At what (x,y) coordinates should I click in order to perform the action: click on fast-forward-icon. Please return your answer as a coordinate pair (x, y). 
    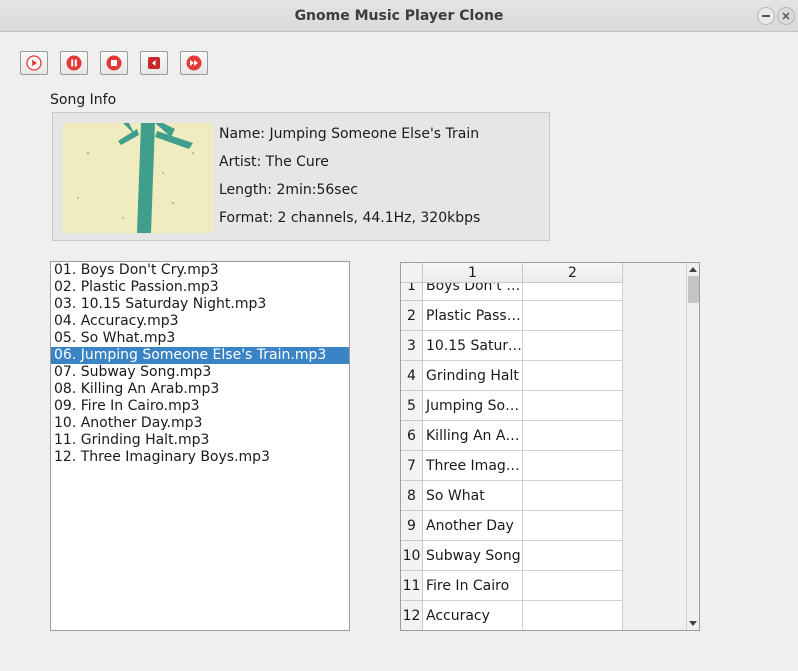
    Looking at the image, I should click on (194, 63).